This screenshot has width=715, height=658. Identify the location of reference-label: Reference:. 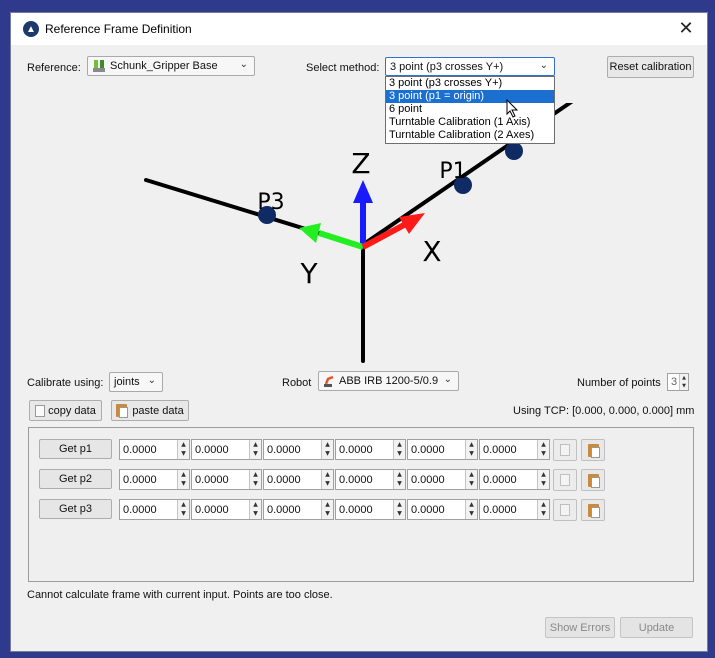
(54, 68).